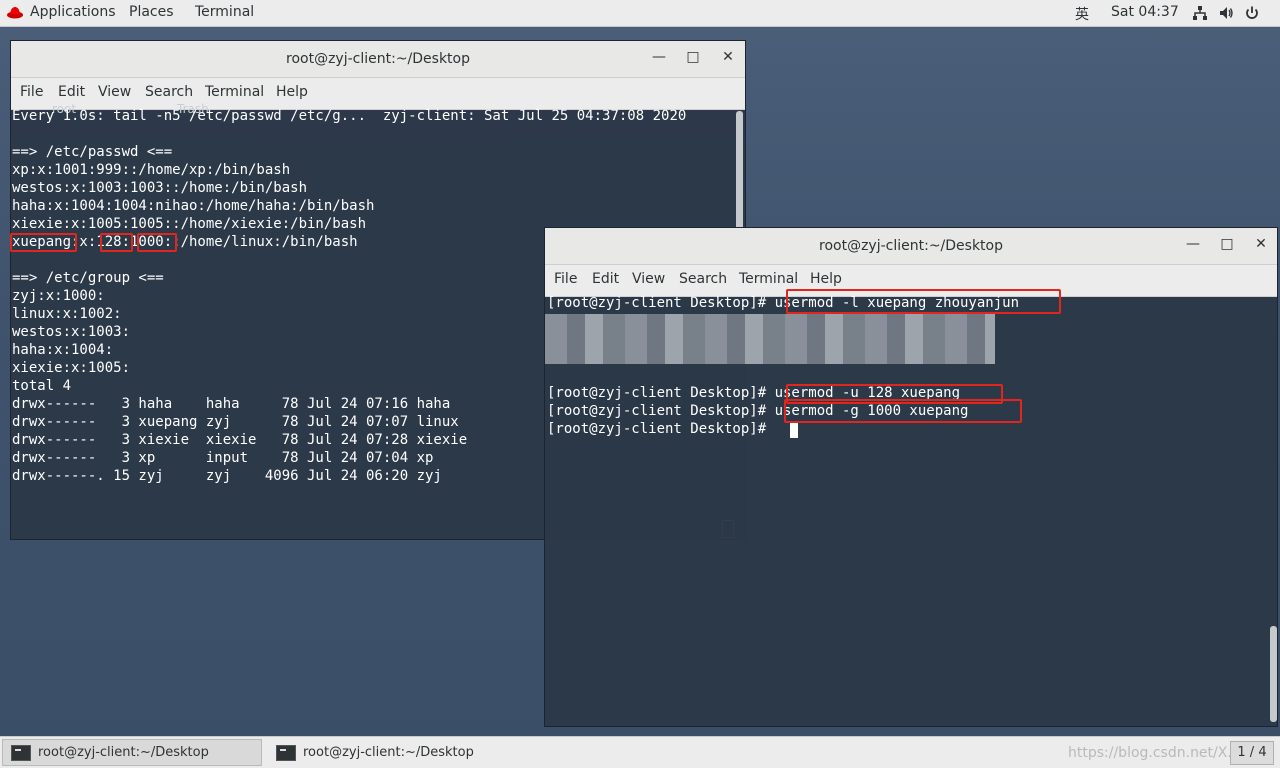 This screenshot has height=768, width=1280. I want to click on workspace-switcher: 1 / 4, so click(1252, 753).